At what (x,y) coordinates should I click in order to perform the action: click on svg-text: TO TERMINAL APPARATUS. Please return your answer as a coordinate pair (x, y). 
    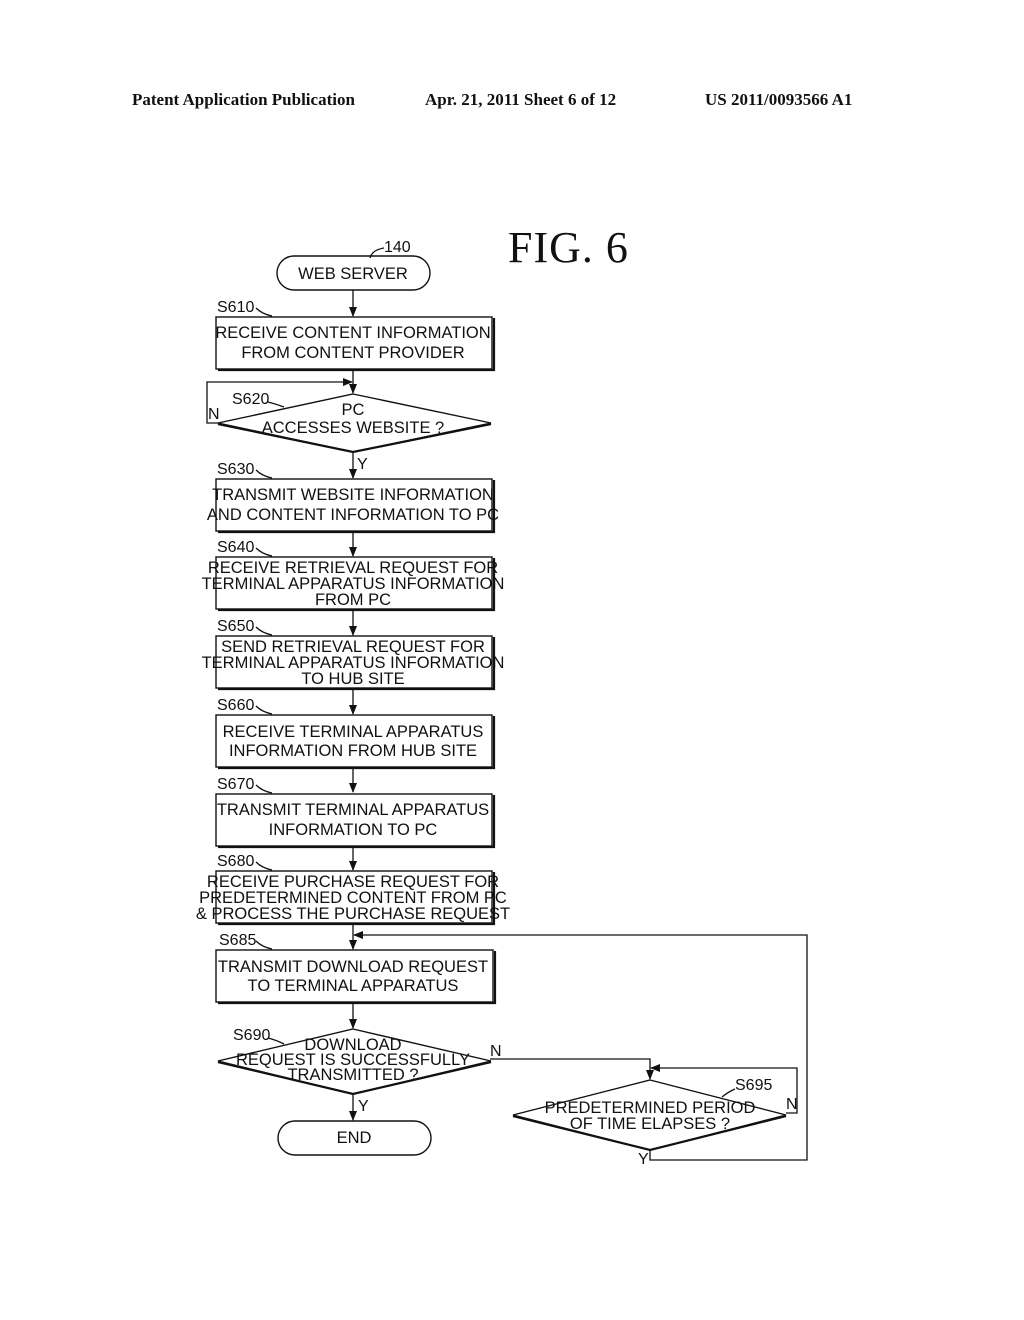
    Looking at the image, I should click on (353, 986).